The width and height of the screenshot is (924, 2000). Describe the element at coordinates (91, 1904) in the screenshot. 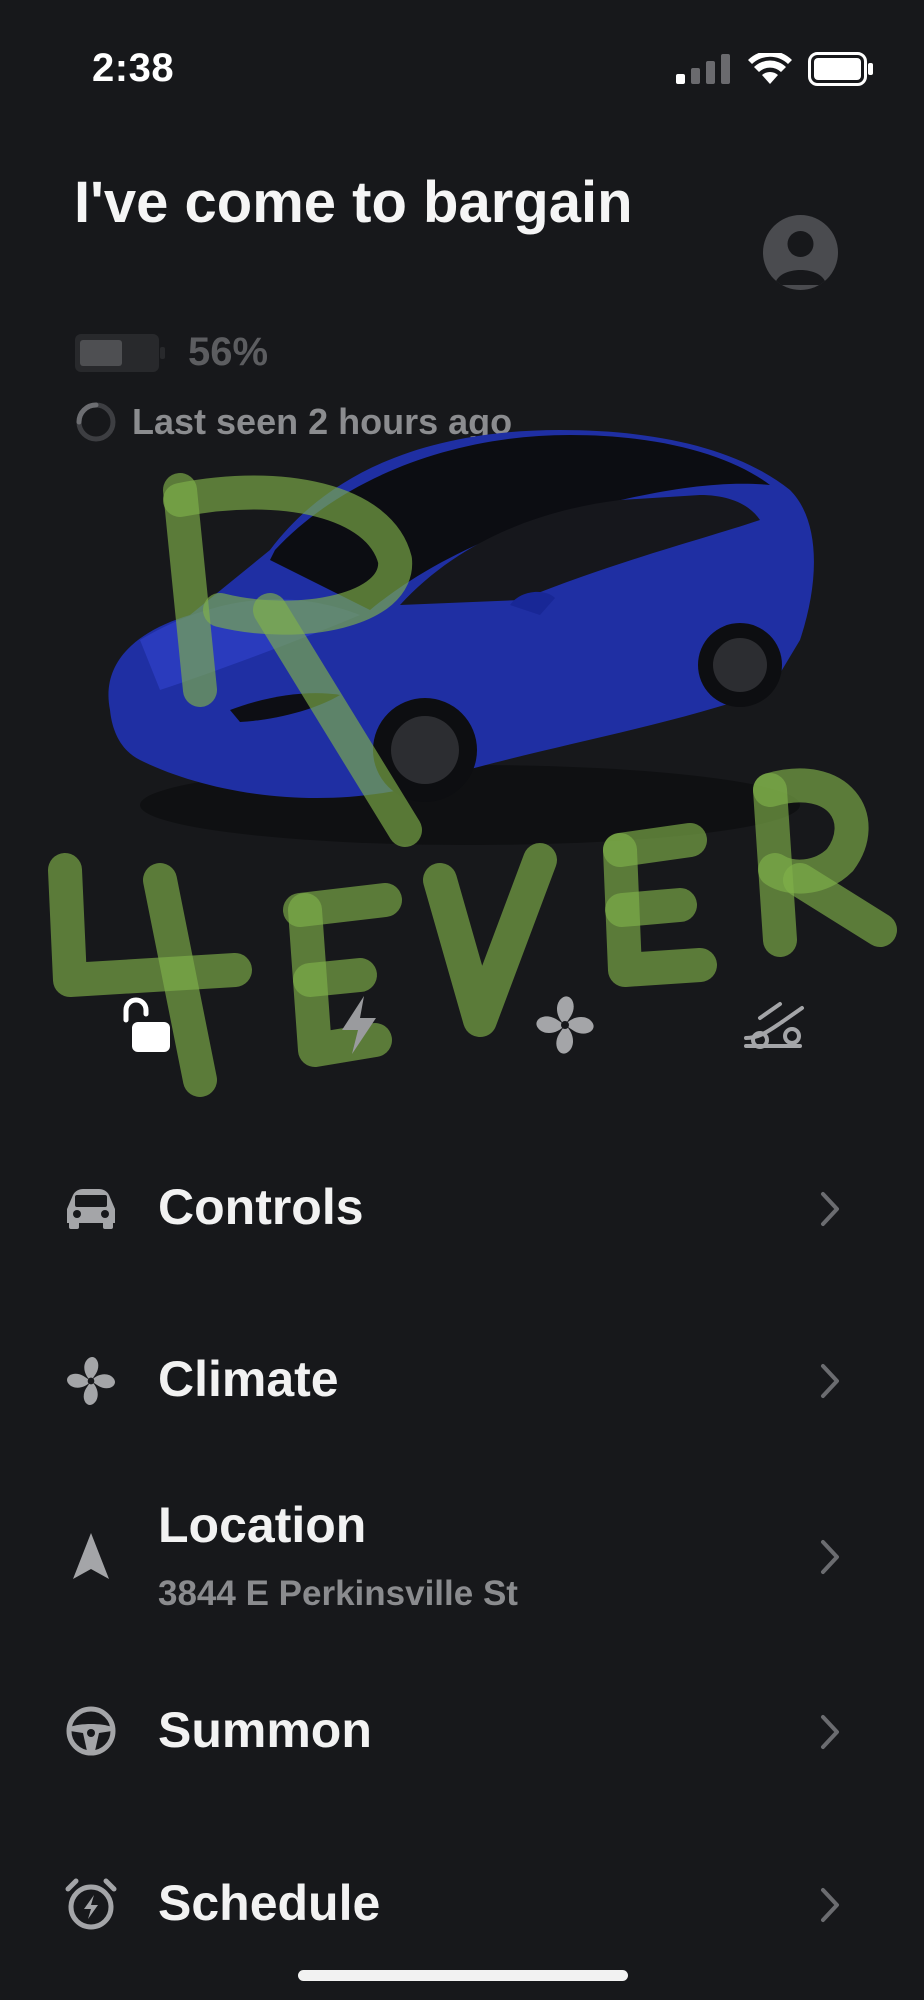

I see `schedule-alarm-icon` at that location.